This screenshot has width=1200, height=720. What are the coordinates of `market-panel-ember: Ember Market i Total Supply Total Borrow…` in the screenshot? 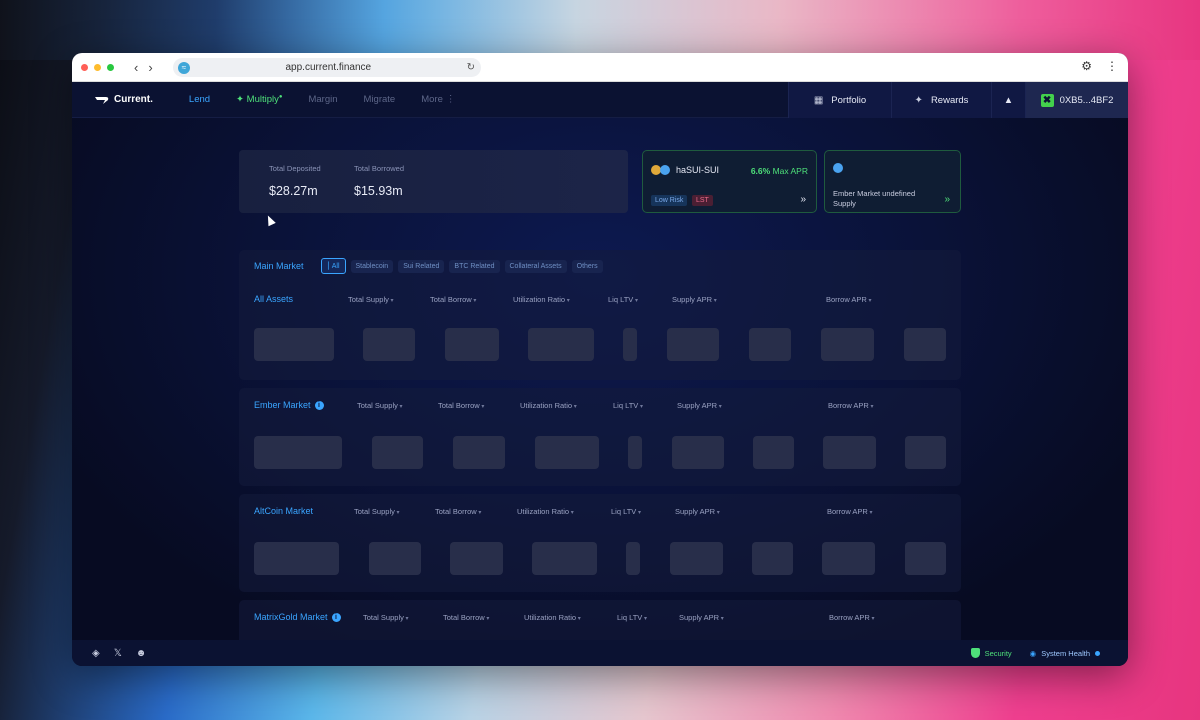 It's located at (600, 437).